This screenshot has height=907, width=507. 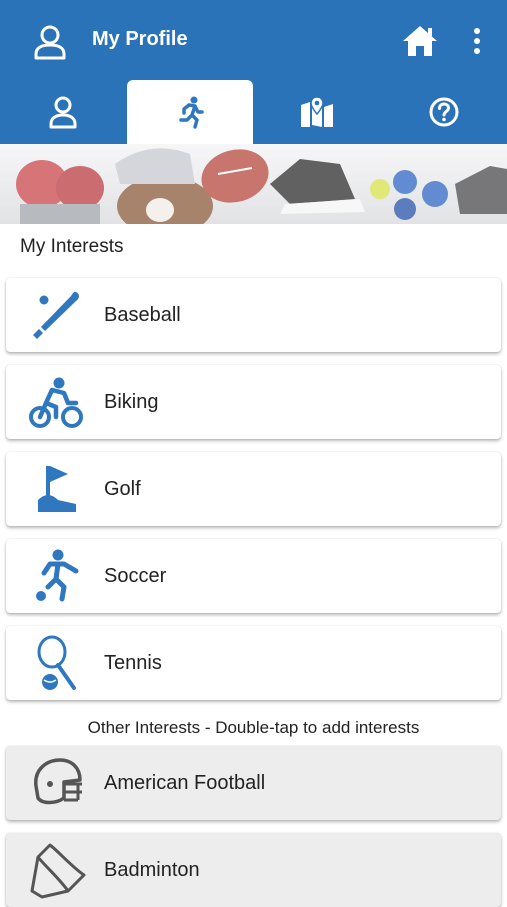 I want to click on person-outline-icon, so click(x=50, y=42).